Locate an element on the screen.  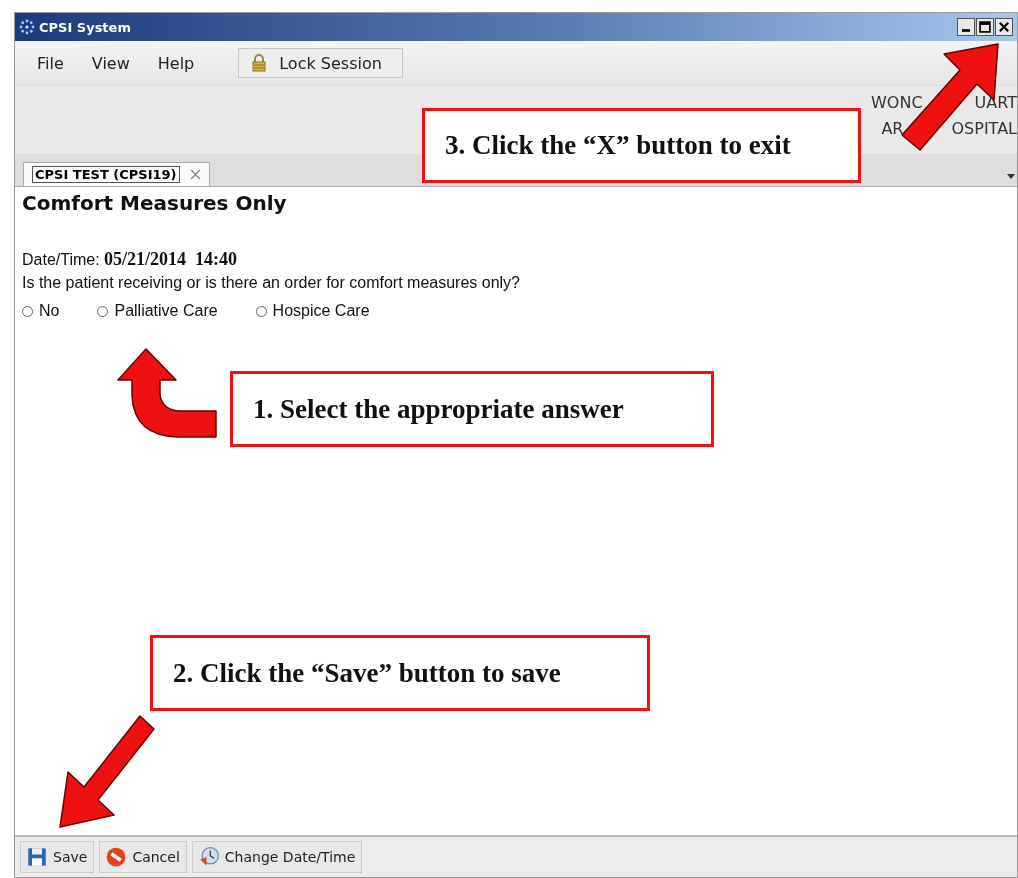
menu-item: Help is located at coordinates (176, 63).